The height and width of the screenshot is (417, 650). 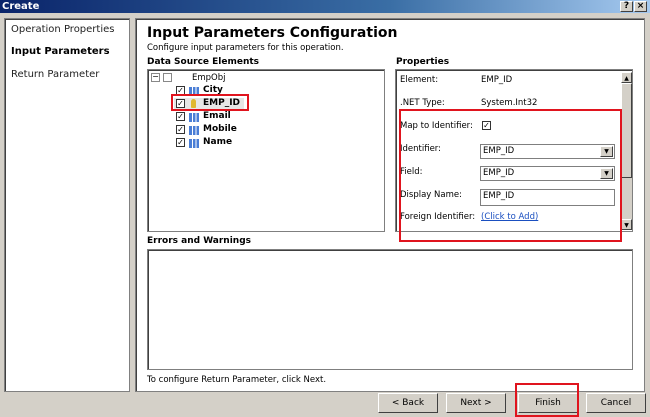 What do you see at coordinates (476, 403) in the screenshot?
I see `next-button: Next >` at bounding box center [476, 403].